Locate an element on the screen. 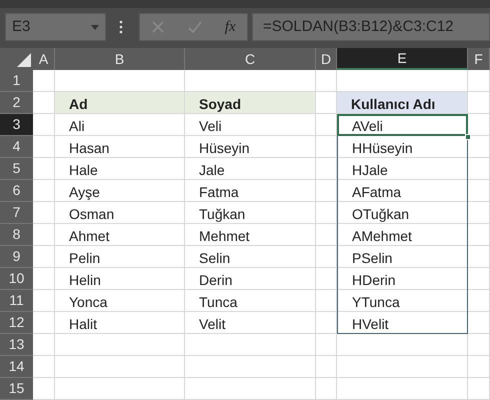  row-header: 1 is located at coordinates (16, 81).